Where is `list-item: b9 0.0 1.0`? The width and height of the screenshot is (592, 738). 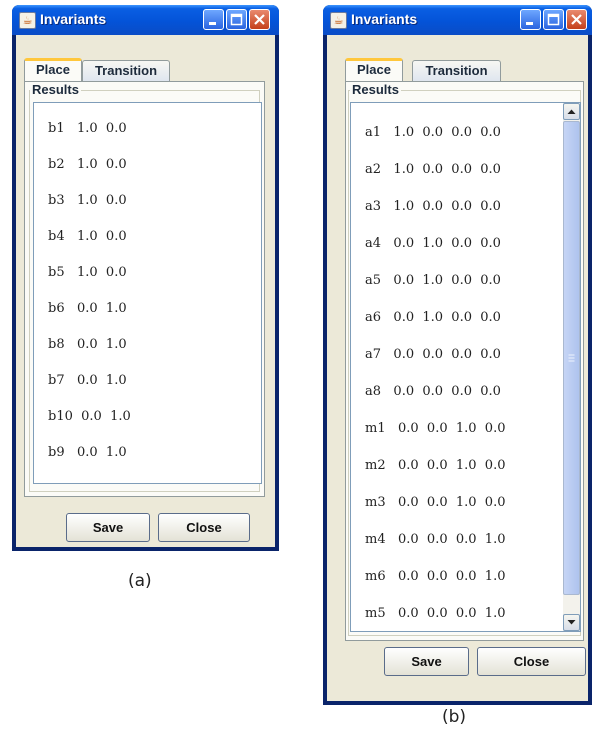
list-item: b9 0.0 1.0 is located at coordinates (87, 452).